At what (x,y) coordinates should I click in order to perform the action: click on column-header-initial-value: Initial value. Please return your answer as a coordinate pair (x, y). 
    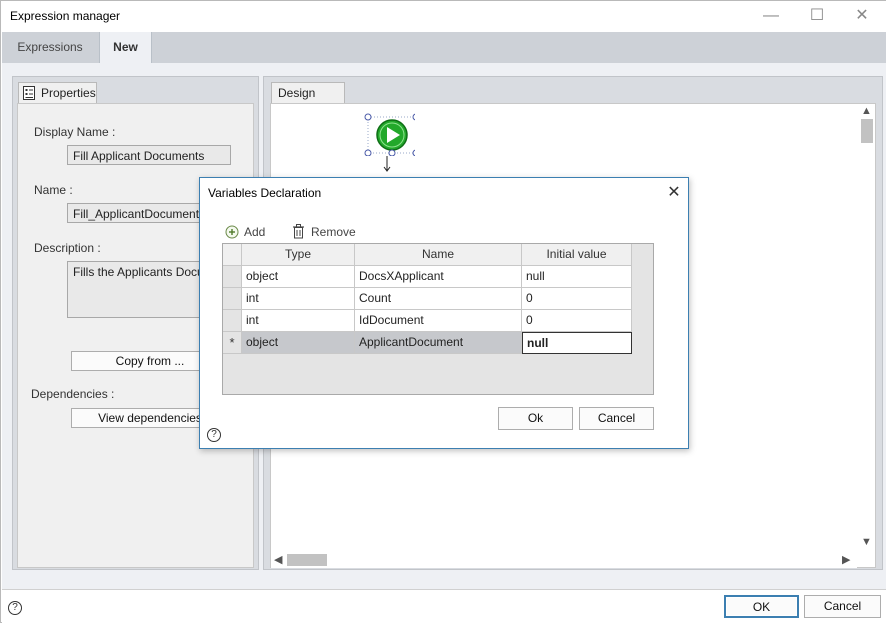
    Looking at the image, I should click on (577, 255).